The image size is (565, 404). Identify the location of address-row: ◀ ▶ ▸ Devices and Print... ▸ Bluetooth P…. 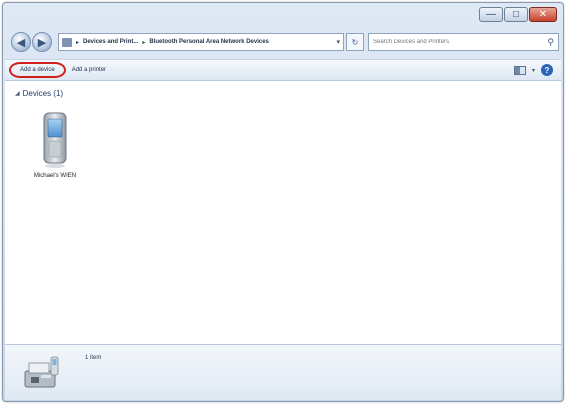
(285, 42).